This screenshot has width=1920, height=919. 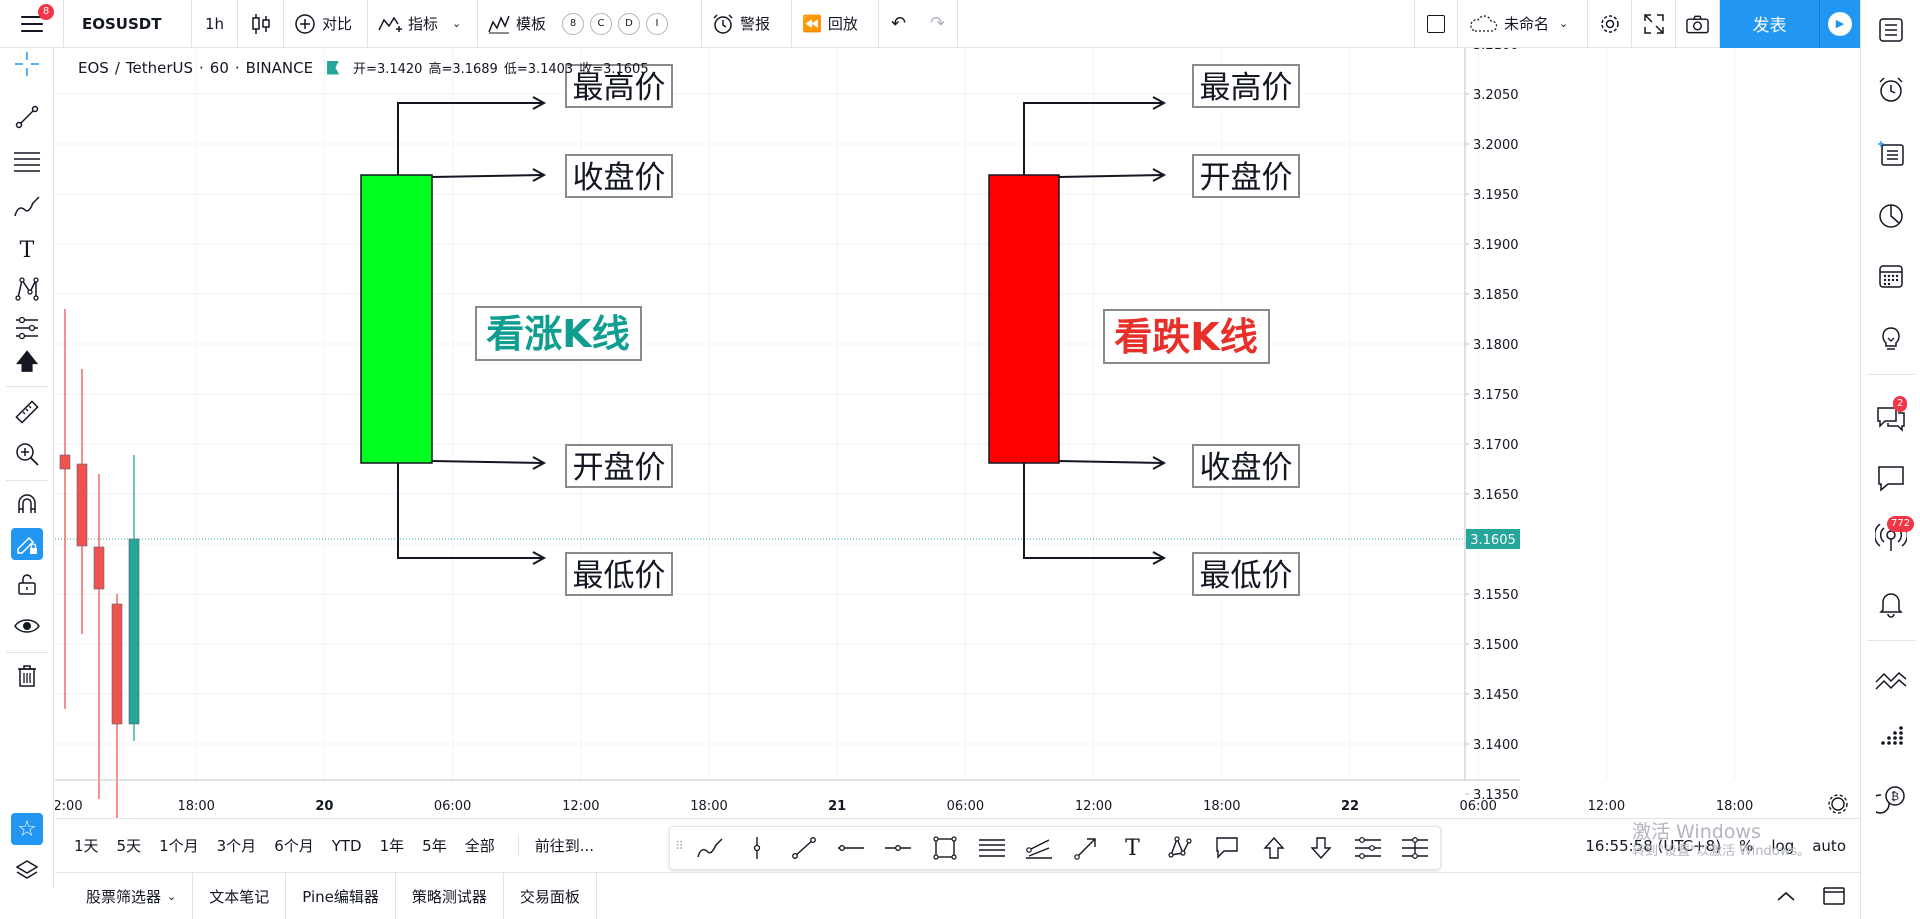 I want to click on clock-label: 16:55:58 (UTC+8), so click(x=1653, y=846).